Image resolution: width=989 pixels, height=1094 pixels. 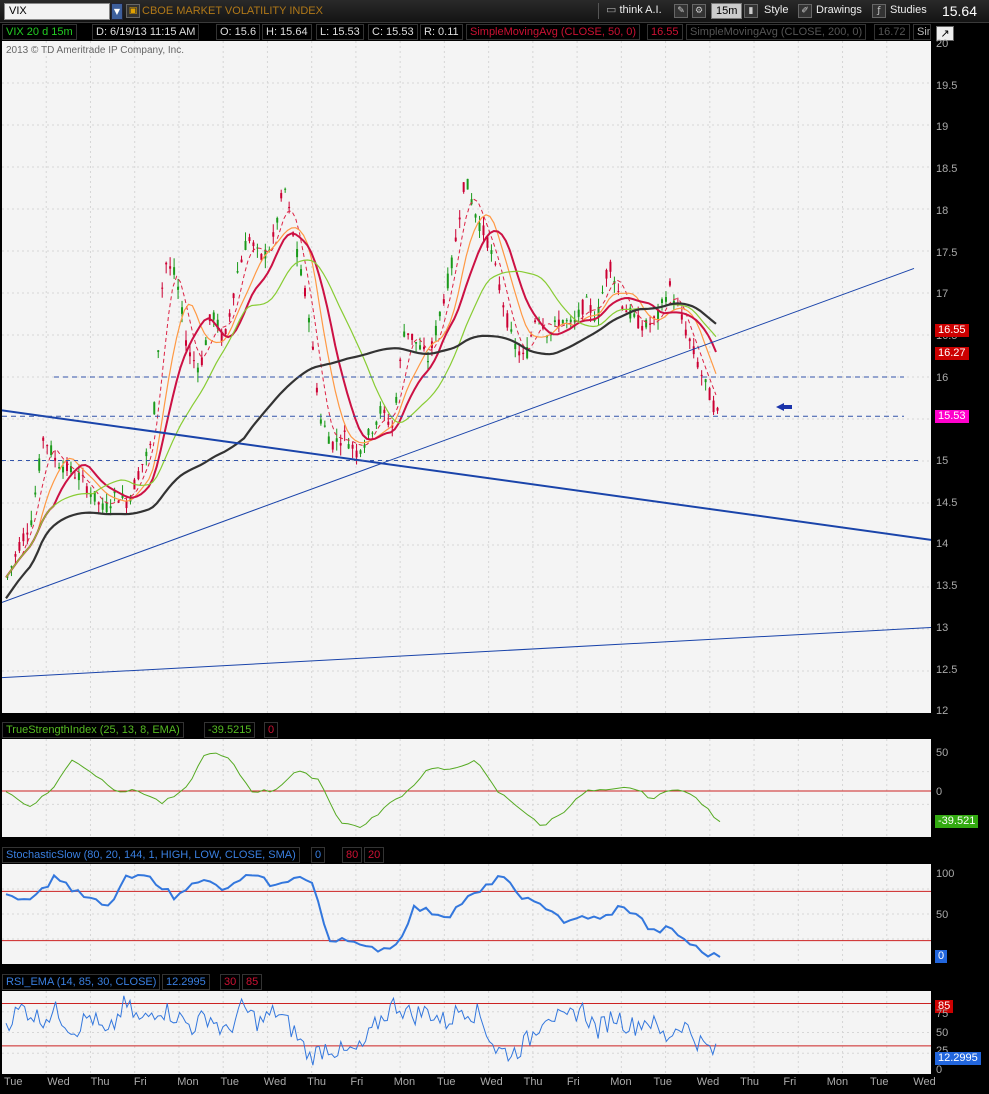 I want to click on price-tick-label: 15, so click(x=942, y=461).